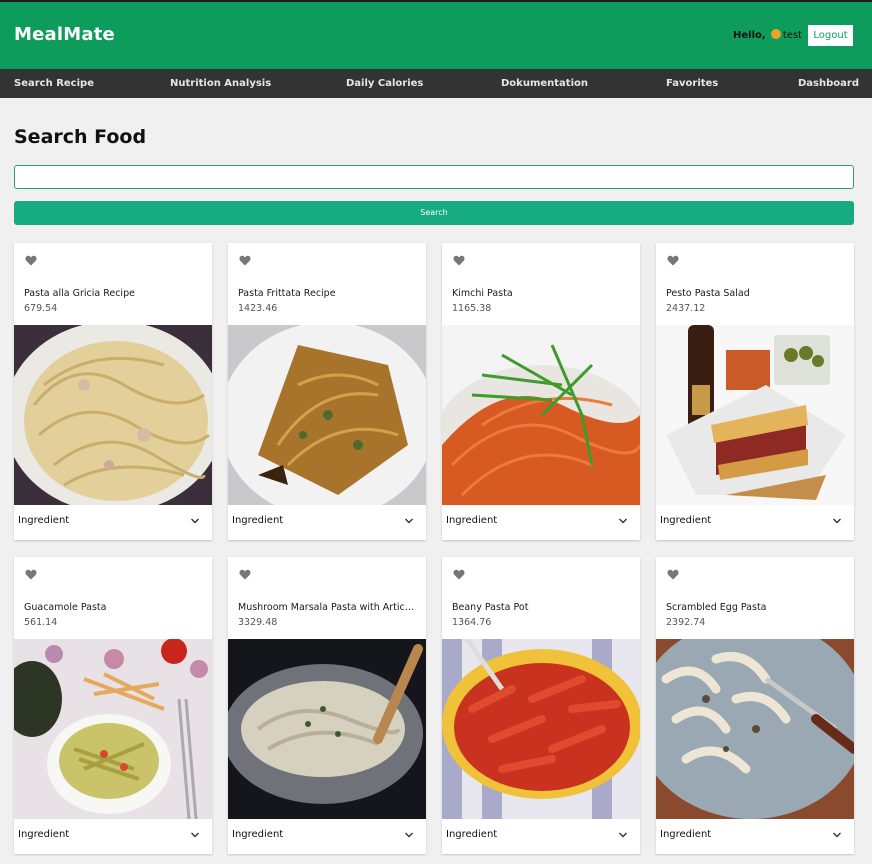  What do you see at coordinates (384, 83) in the screenshot?
I see `nav-item-daily-calories: Daily Calories` at bounding box center [384, 83].